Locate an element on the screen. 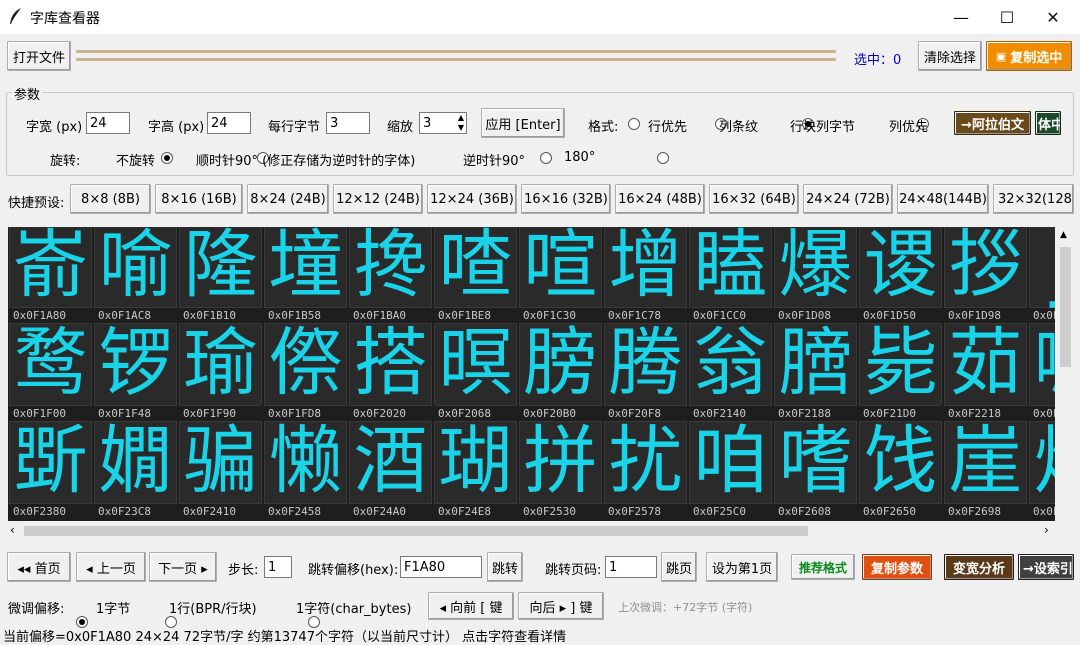 Image resolution: width=1080 pixels, height=645 pixels. prev-page-button: ◂ 上一页 is located at coordinates (111, 567).